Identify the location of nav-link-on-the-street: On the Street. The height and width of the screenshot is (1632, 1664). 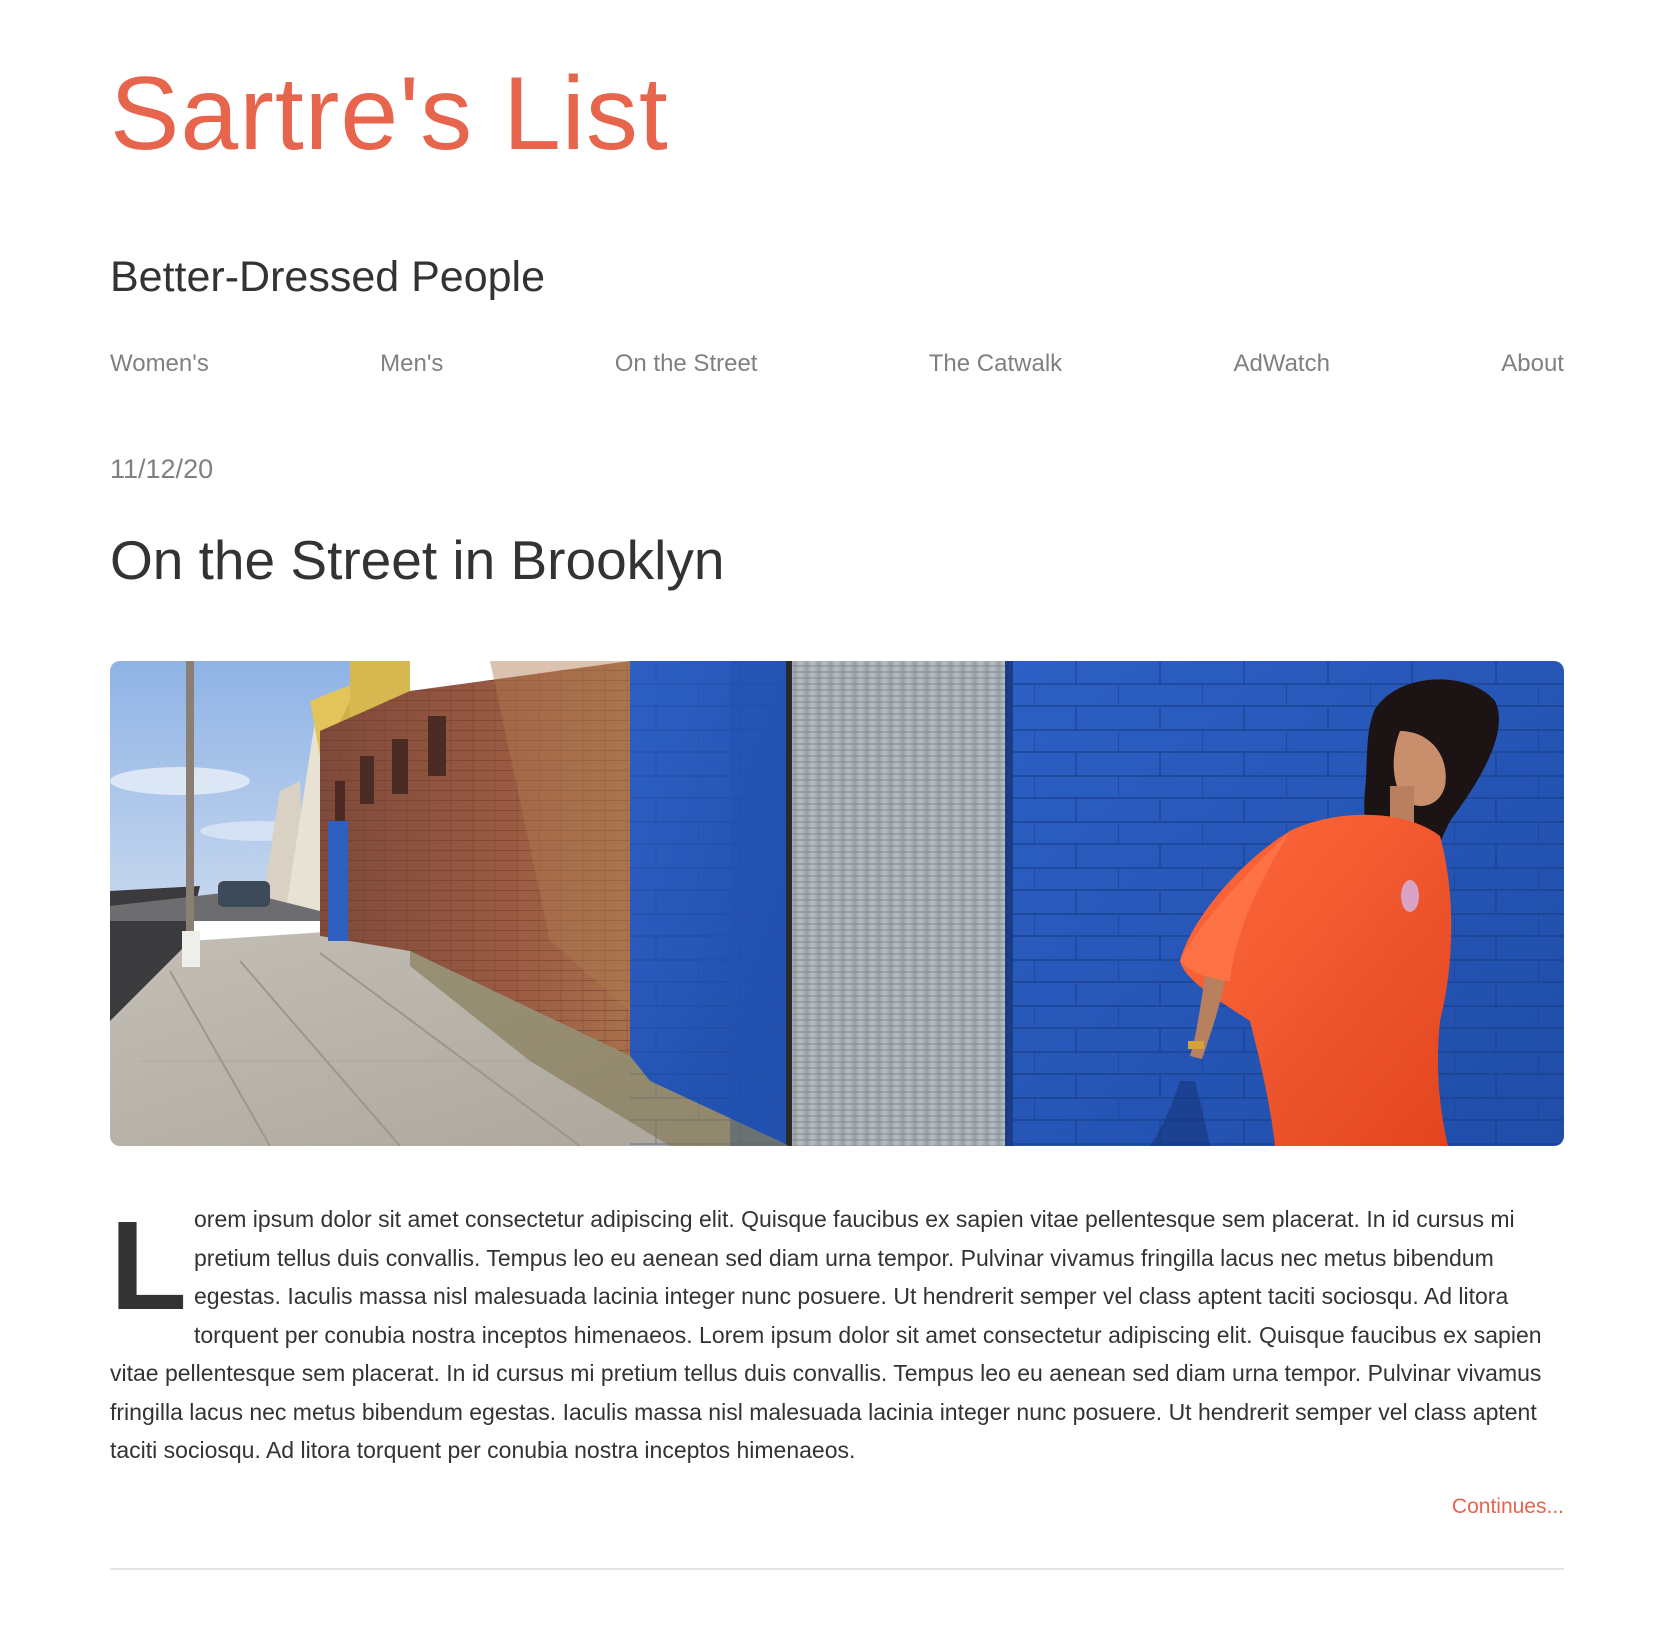
(686, 363).